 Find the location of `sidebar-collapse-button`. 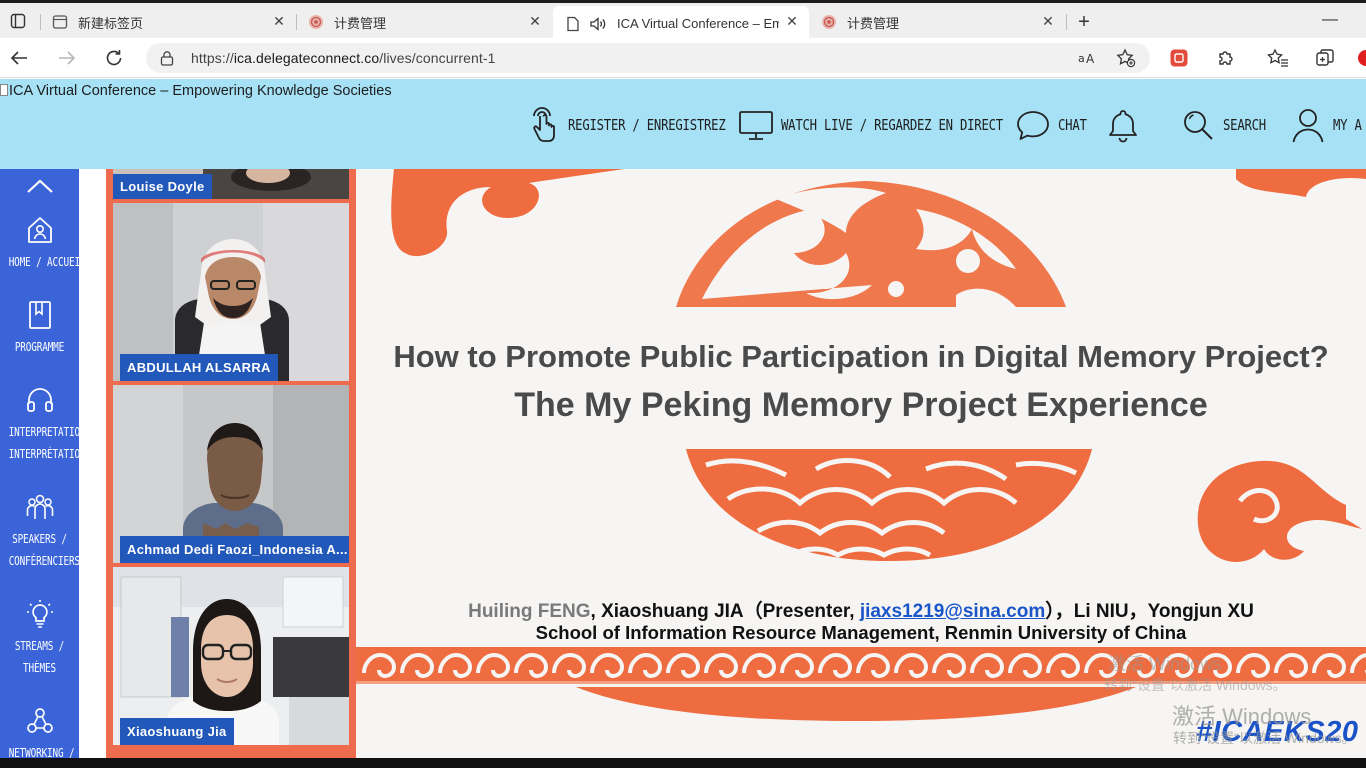

sidebar-collapse-button is located at coordinates (39, 188).